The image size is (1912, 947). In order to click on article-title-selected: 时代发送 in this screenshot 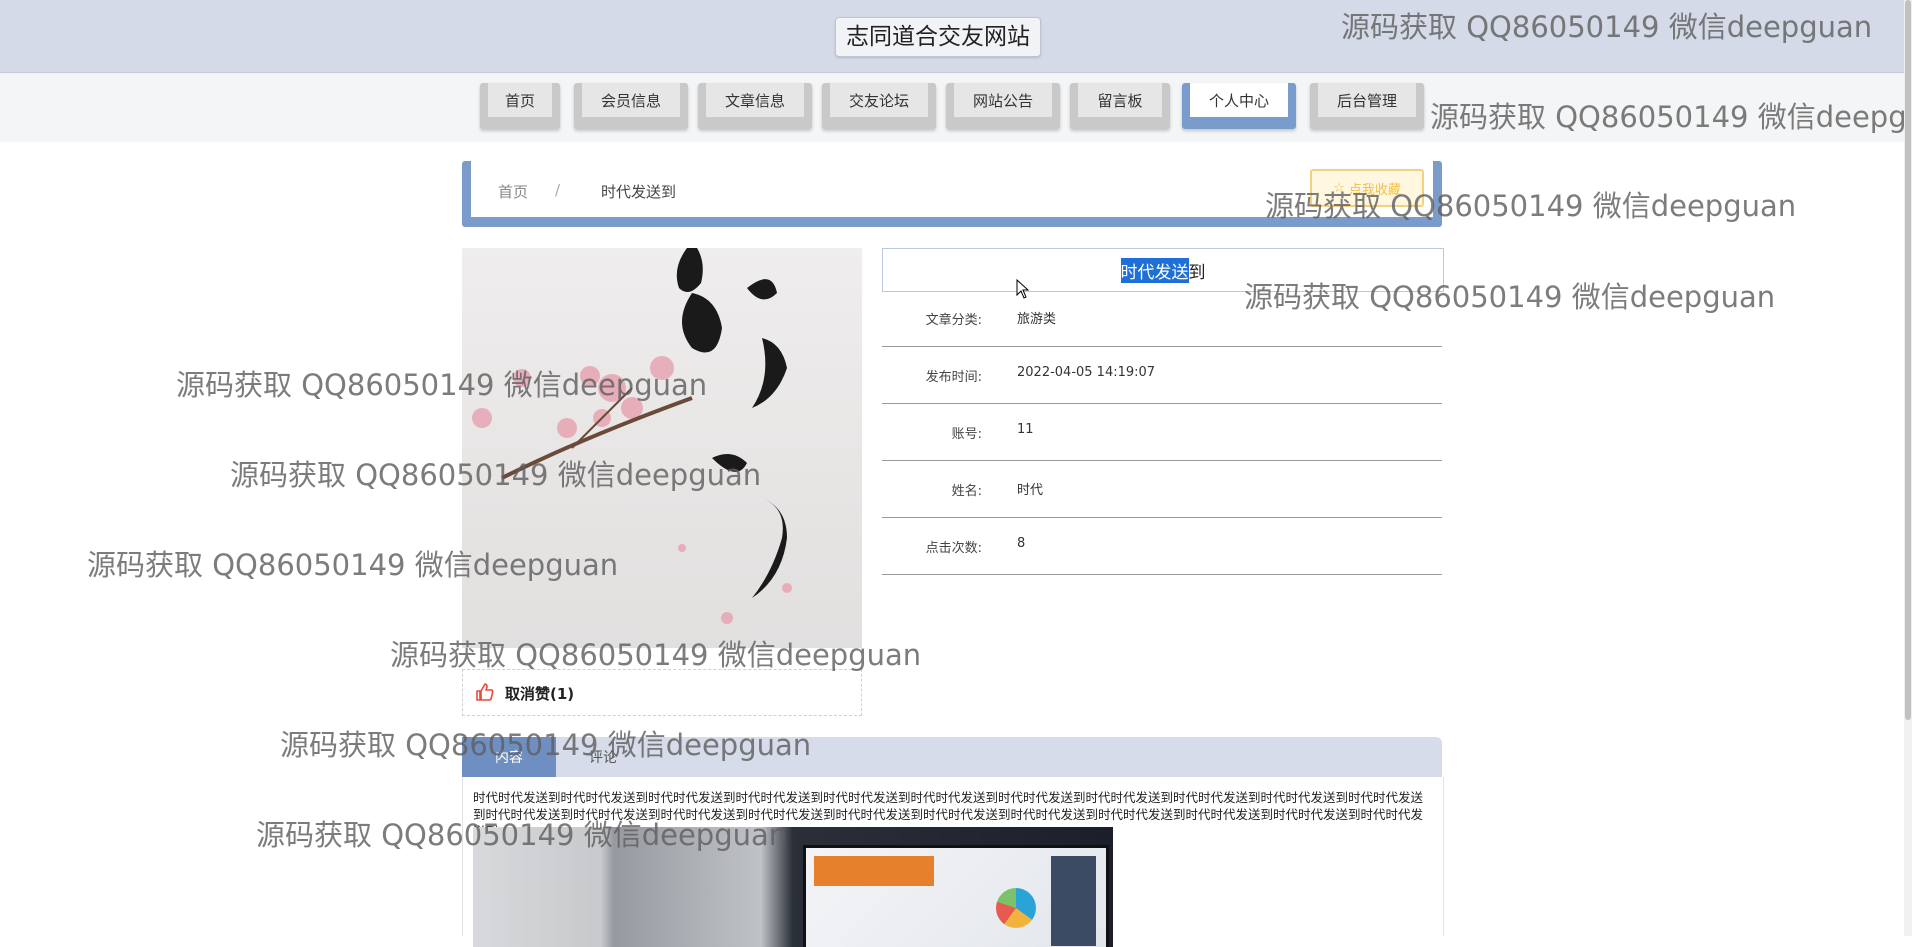, I will do `click(1154, 270)`.